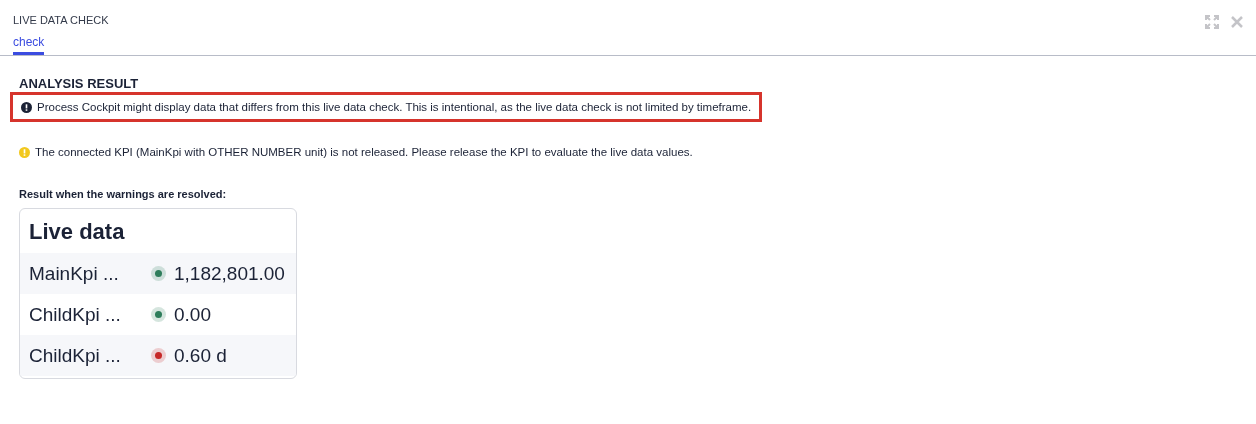 The width and height of the screenshot is (1256, 424). Describe the element at coordinates (79, 83) in the screenshot. I see `section-title: ANALYSIS RESULT` at that location.